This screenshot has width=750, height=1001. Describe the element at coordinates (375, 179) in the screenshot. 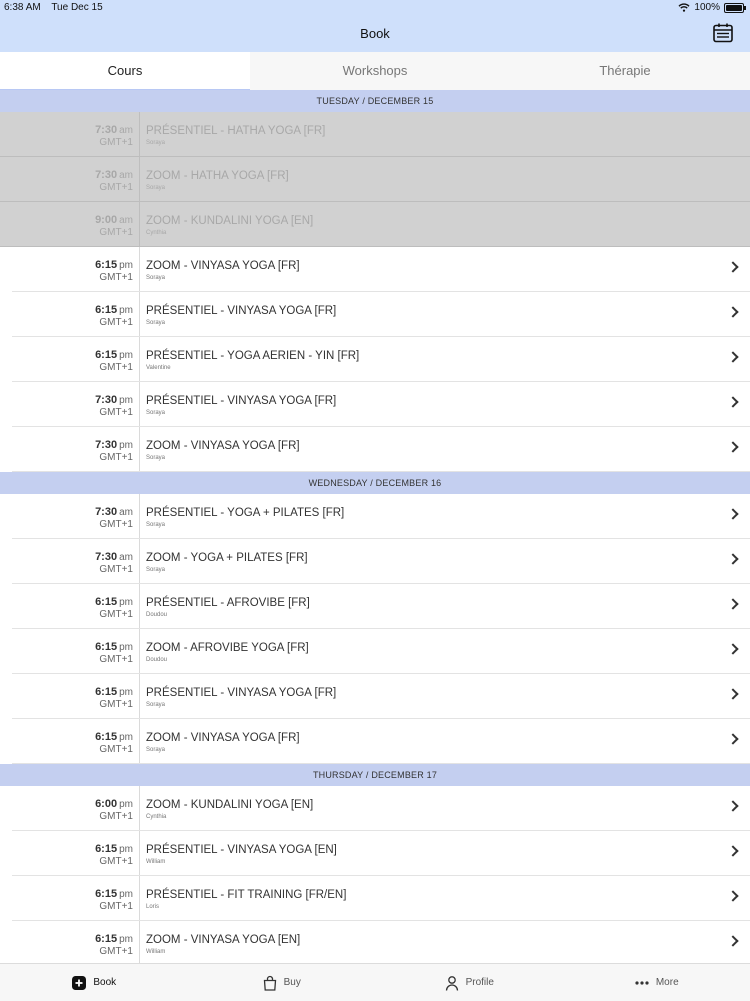

I see `class-row: 7:30amGMT+1ZOOM - HATHA YOGA [FR]Soraya` at that location.